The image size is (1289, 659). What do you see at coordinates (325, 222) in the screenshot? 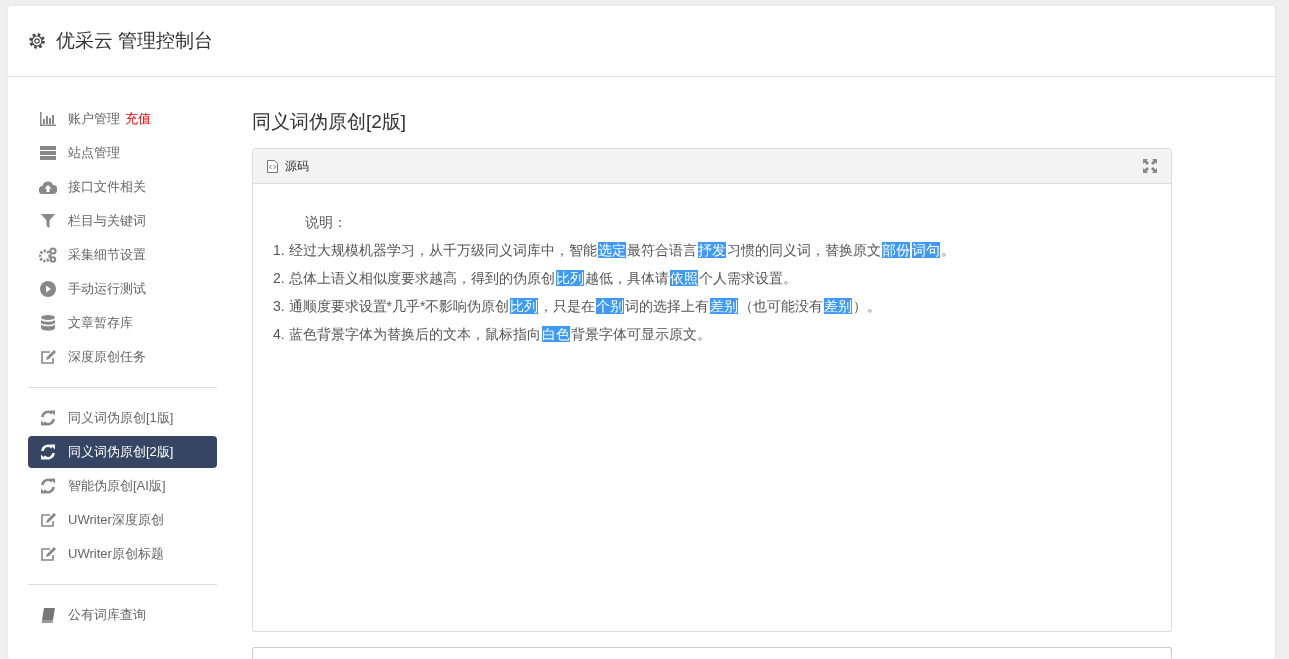
I see `description-heading: 说明：` at bounding box center [325, 222].